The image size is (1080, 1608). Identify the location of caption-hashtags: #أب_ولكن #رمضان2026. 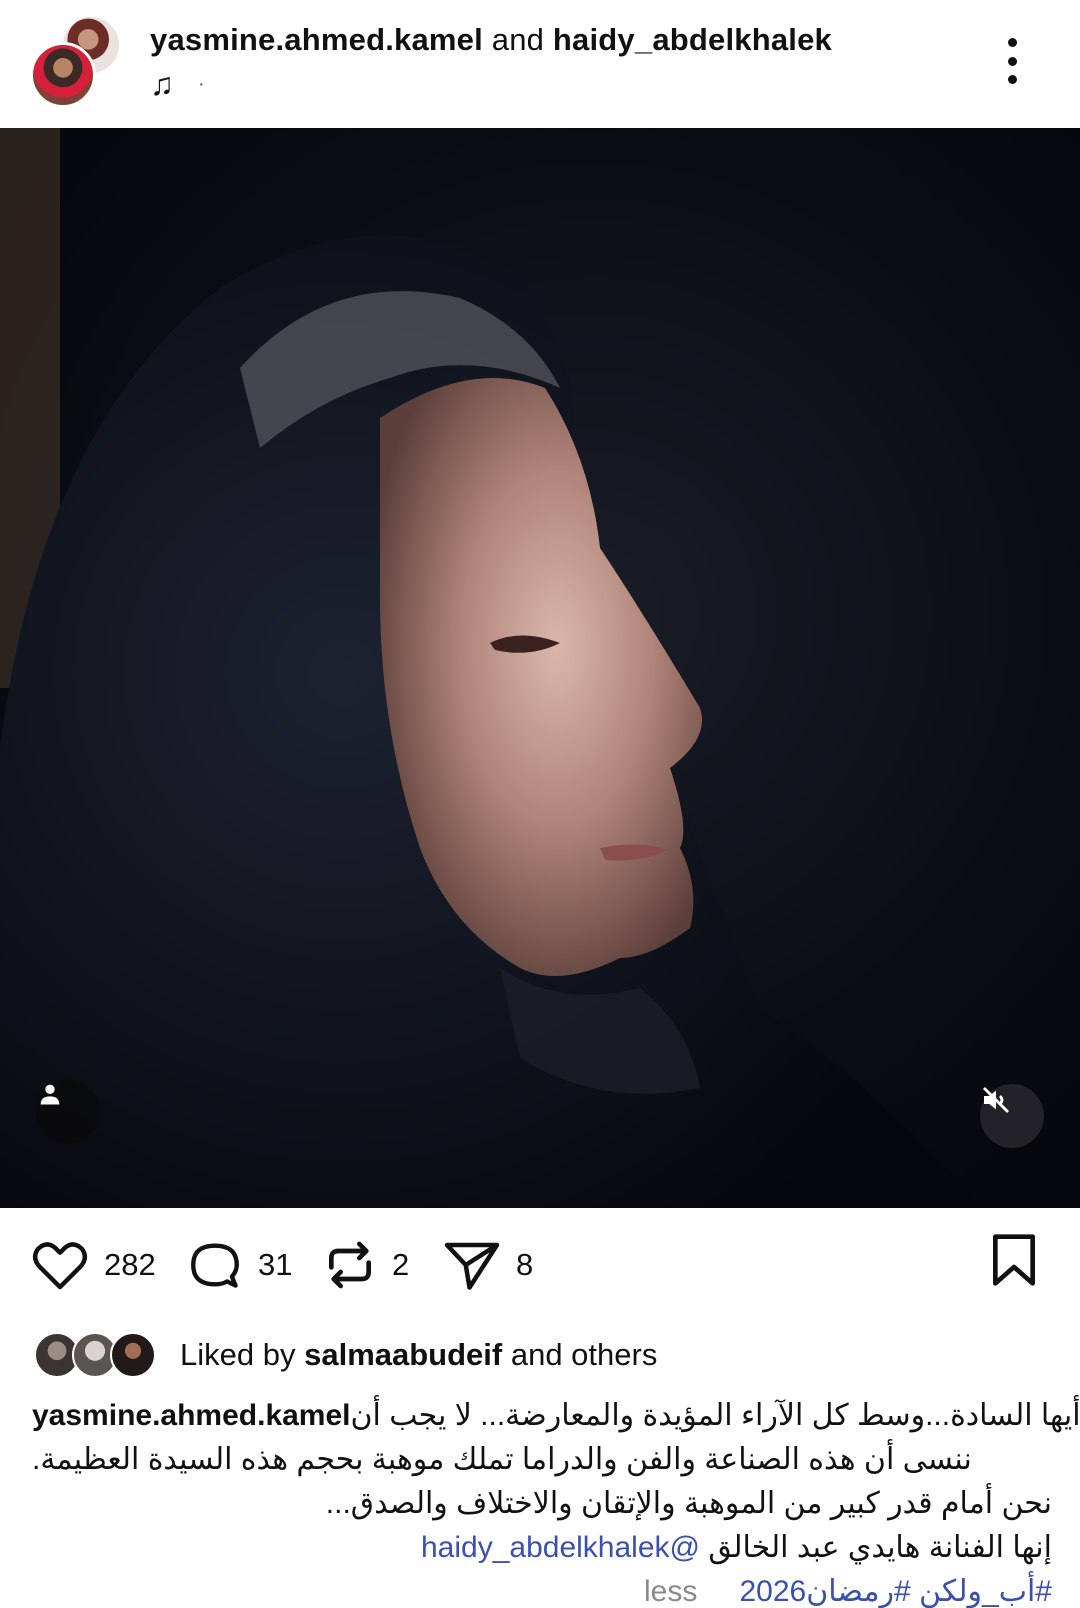
(896, 1589).